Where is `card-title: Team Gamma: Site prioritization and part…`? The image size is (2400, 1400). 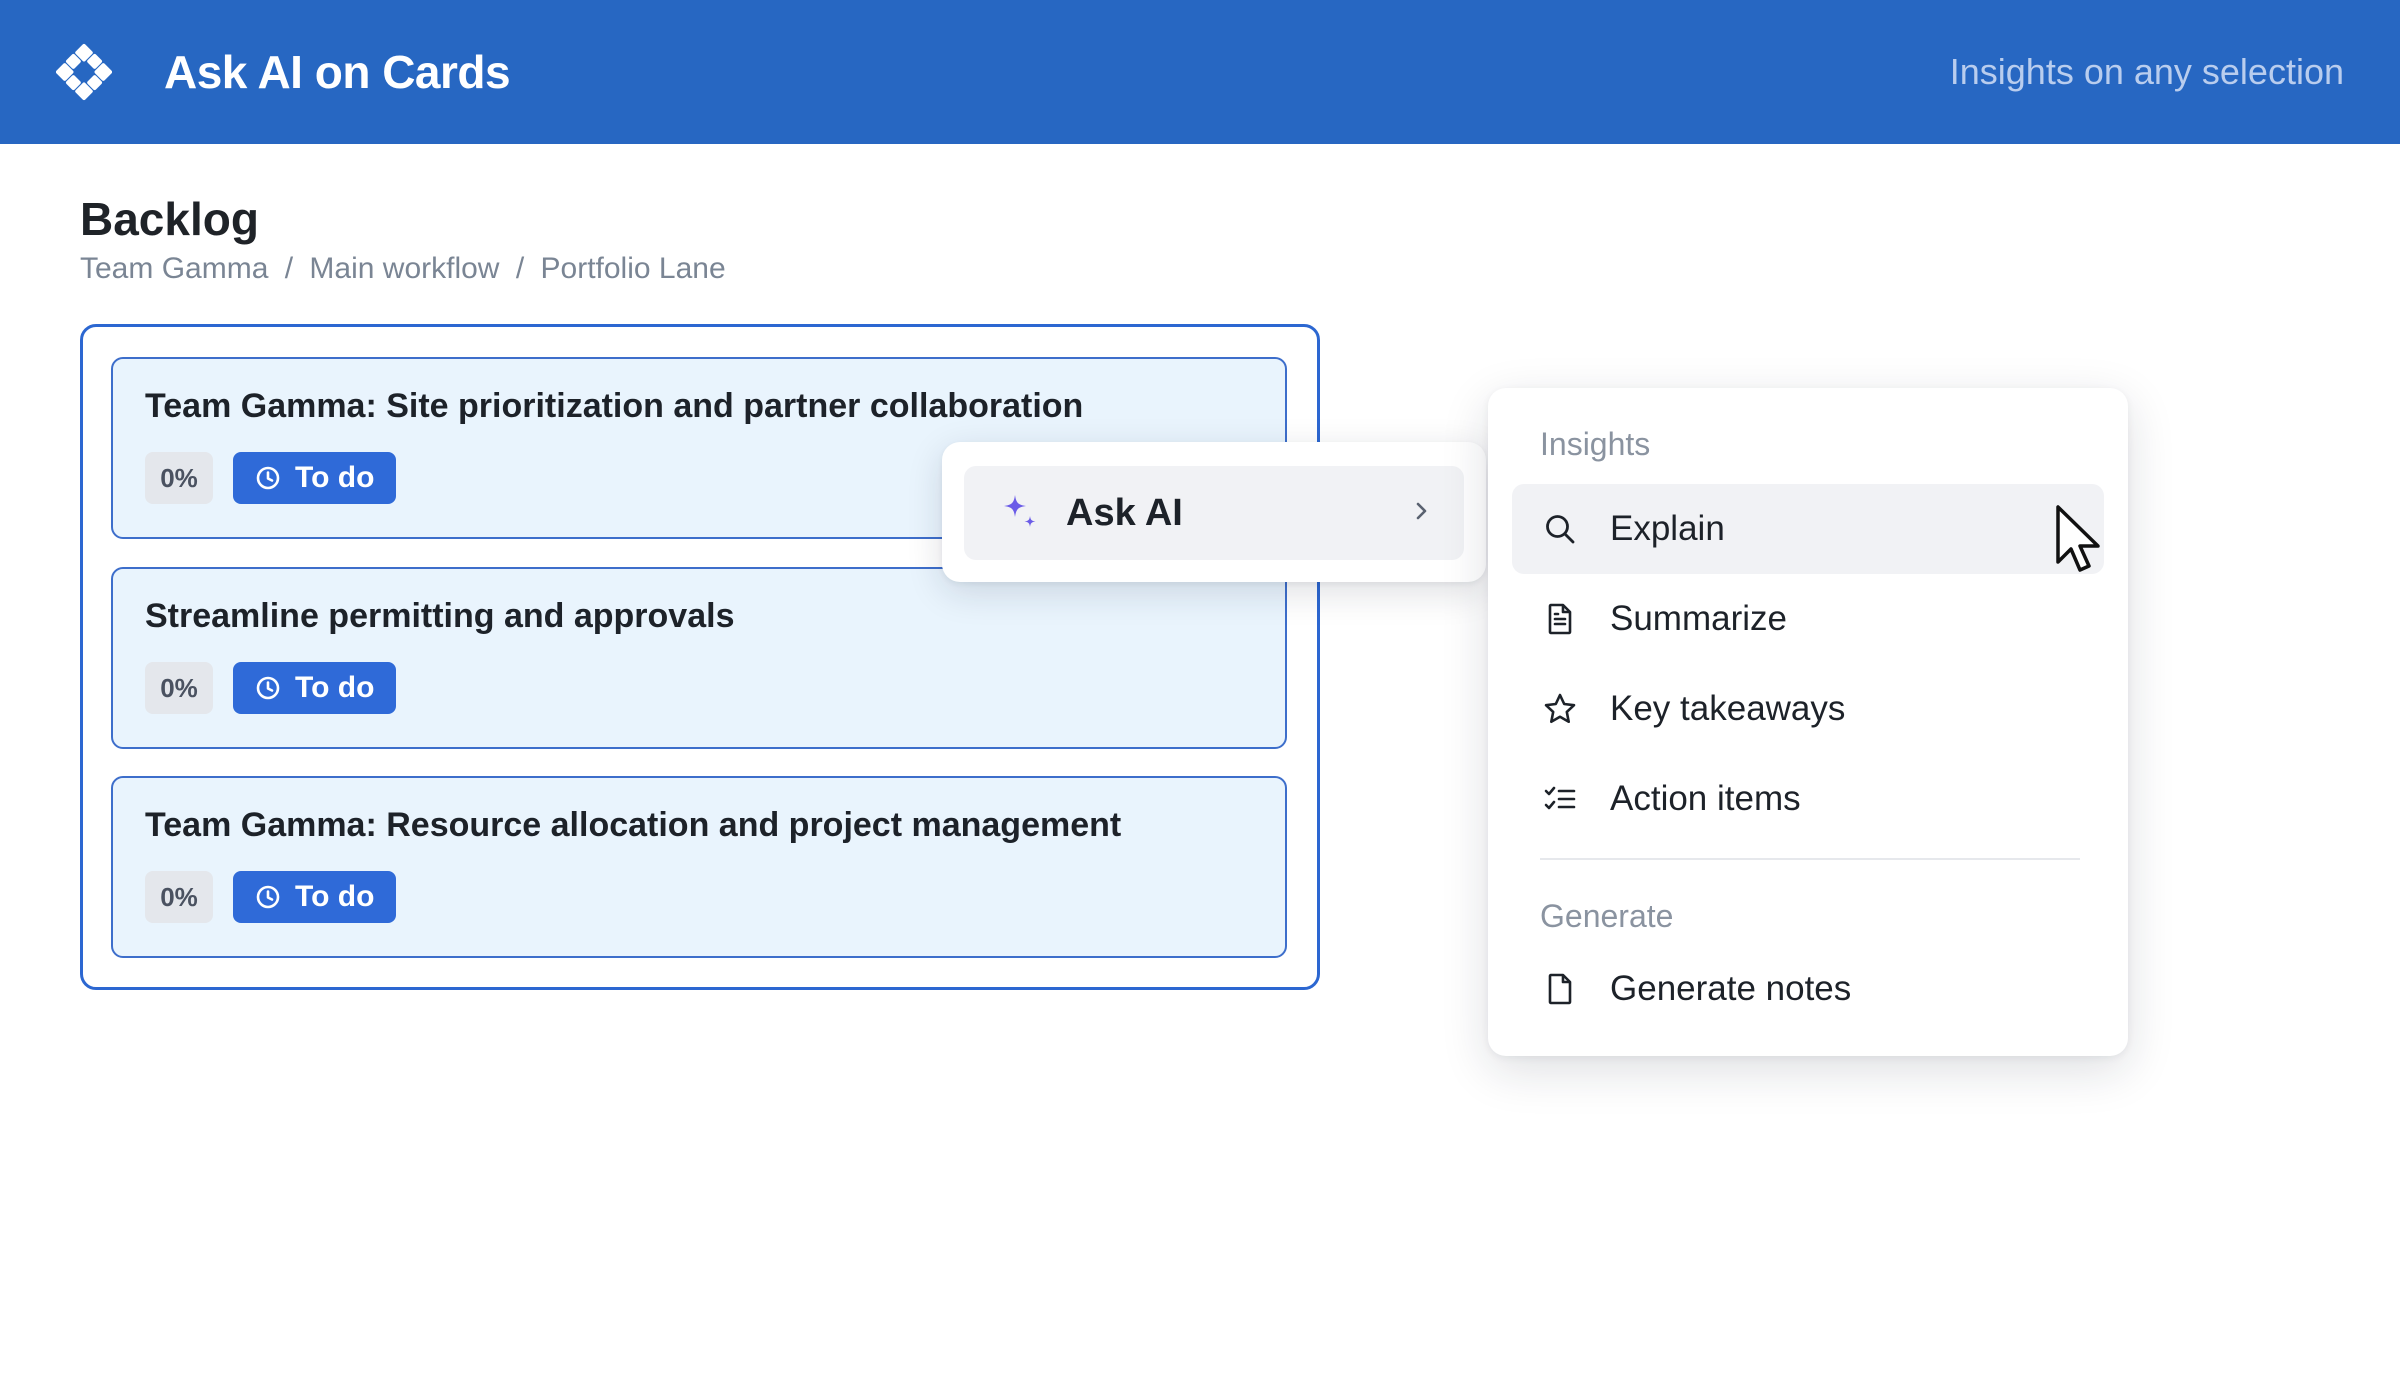 card-title: Team Gamma: Site prioritization and part… is located at coordinates (614, 406).